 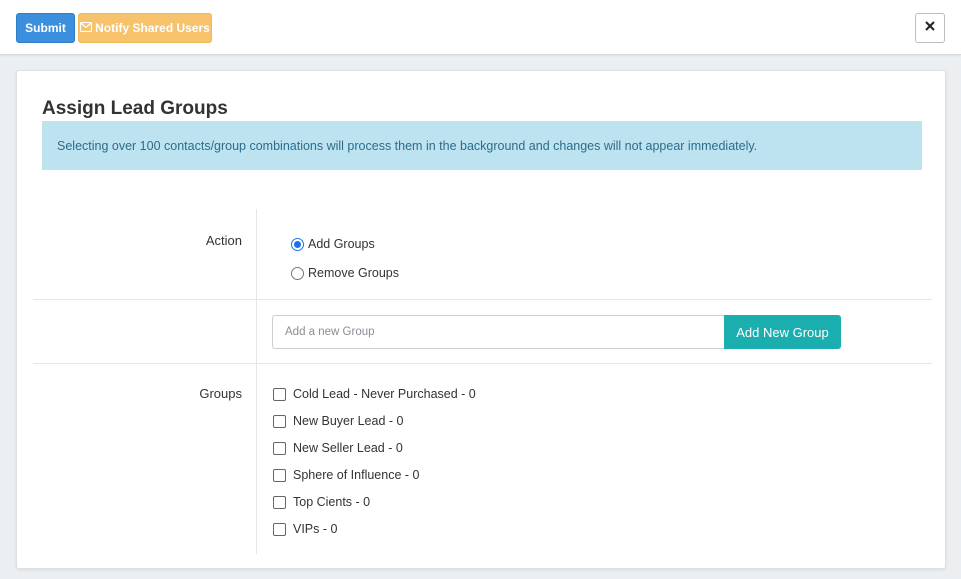 I want to click on close-icon, so click(x=930, y=28).